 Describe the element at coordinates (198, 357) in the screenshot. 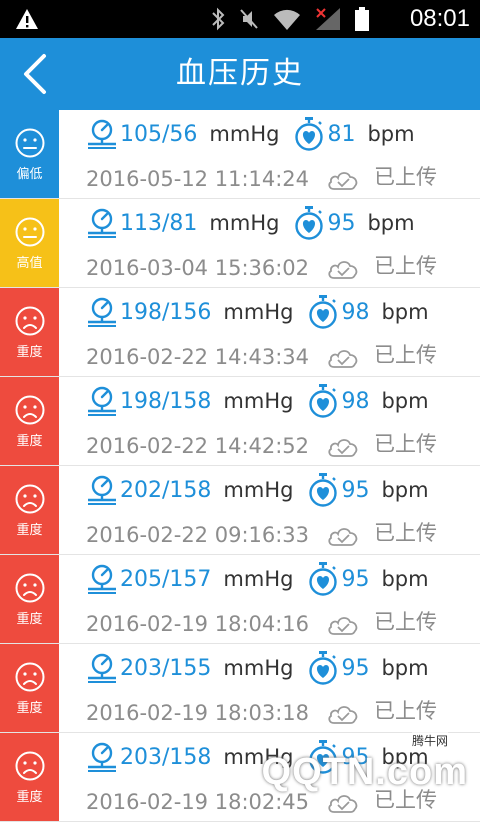

I see `record-datetime: 2016-02-22 14:43:34` at that location.